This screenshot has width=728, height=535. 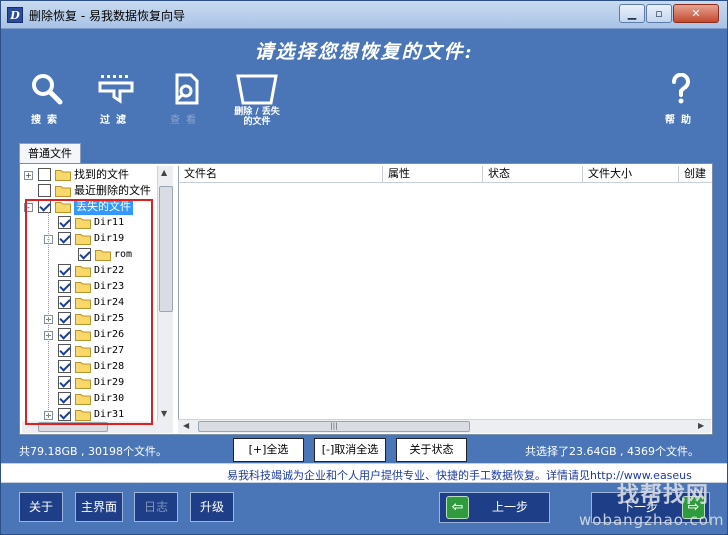 I want to click on help-tool: 帮助, so click(x=681, y=98).